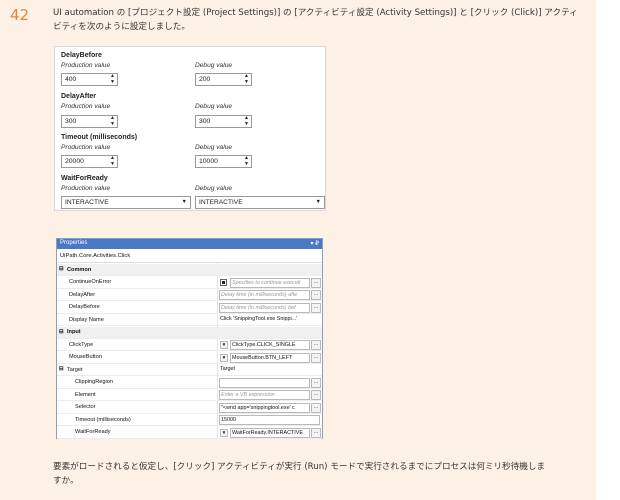  Describe the element at coordinates (89, 161) in the screenshot. I see `timeout-production-input: 20000 ▲ ▼` at that location.